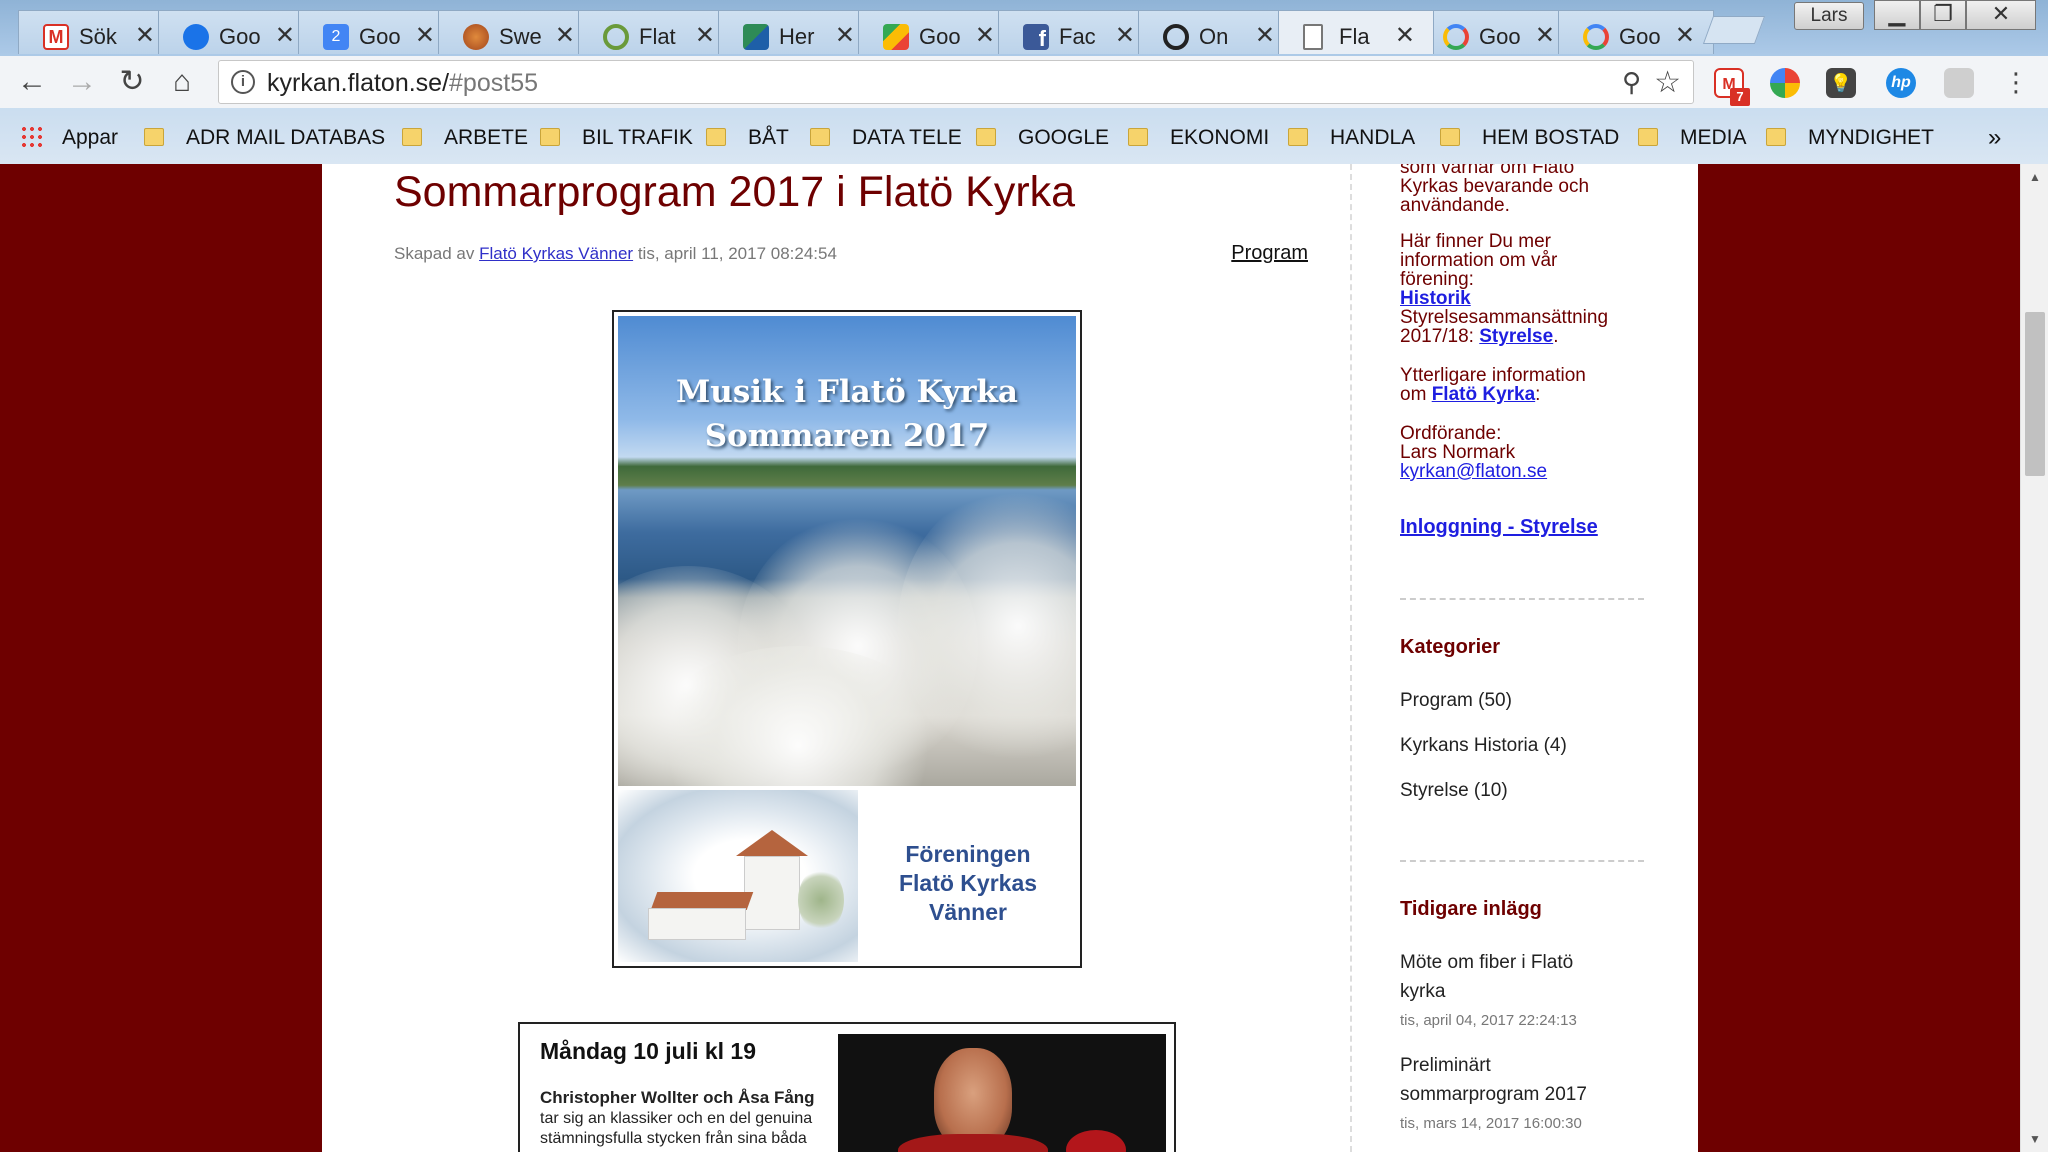 Image resolution: width=2048 pixels, height=1152 pixels. What do you see at coordinates (82, 82) in the screenshot?
I see `forward-arrow-icon: →` at bounding box center [82, 82].